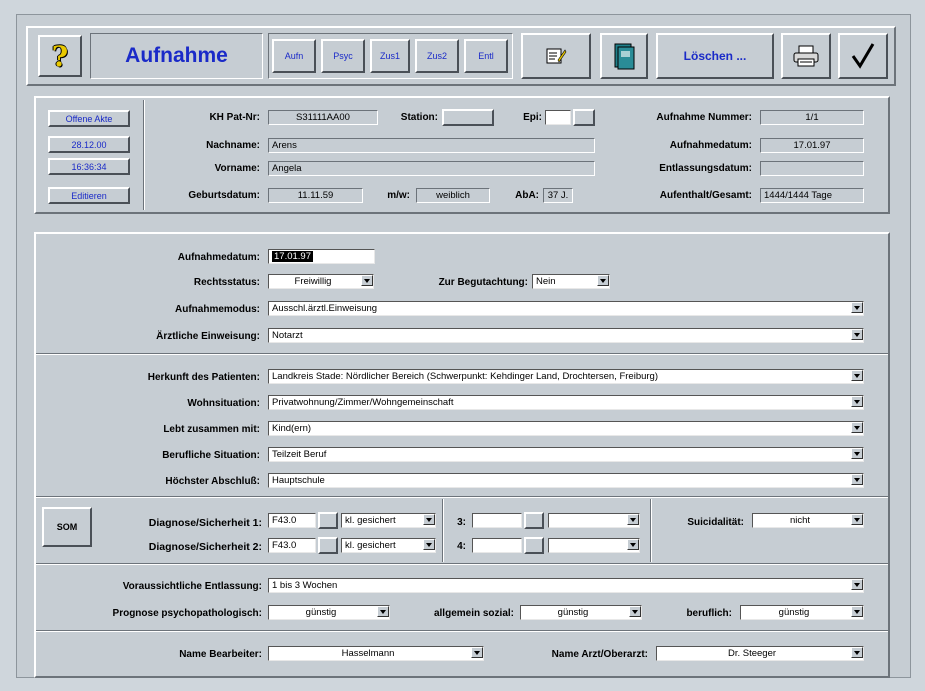  What do you see at coordinates (705, 168) in the screenshot?
I see `entlassungsdatum-label: Entlassungsdatum:` at bounding box center [705, 168].